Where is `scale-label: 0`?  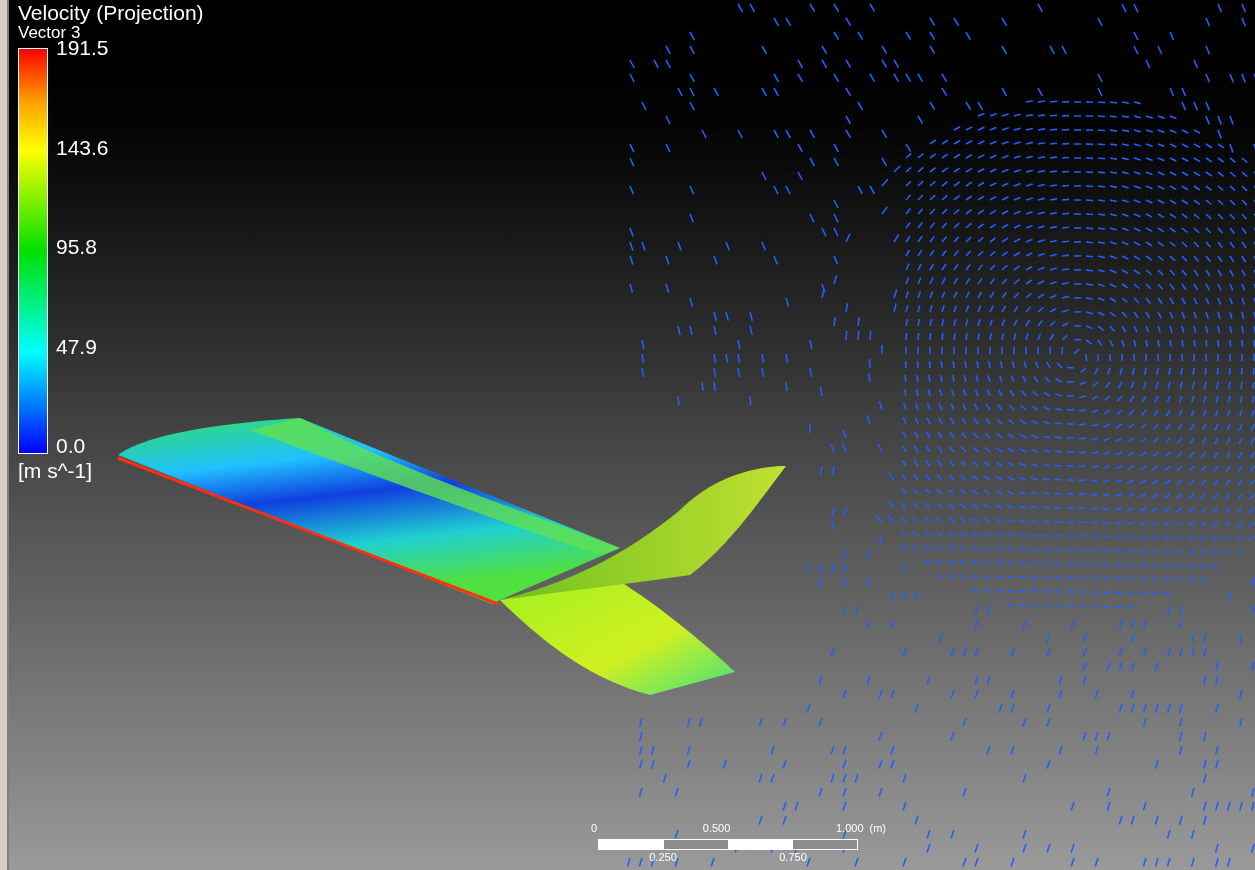
scale-label: 0 is located at coordinates (594, 828).